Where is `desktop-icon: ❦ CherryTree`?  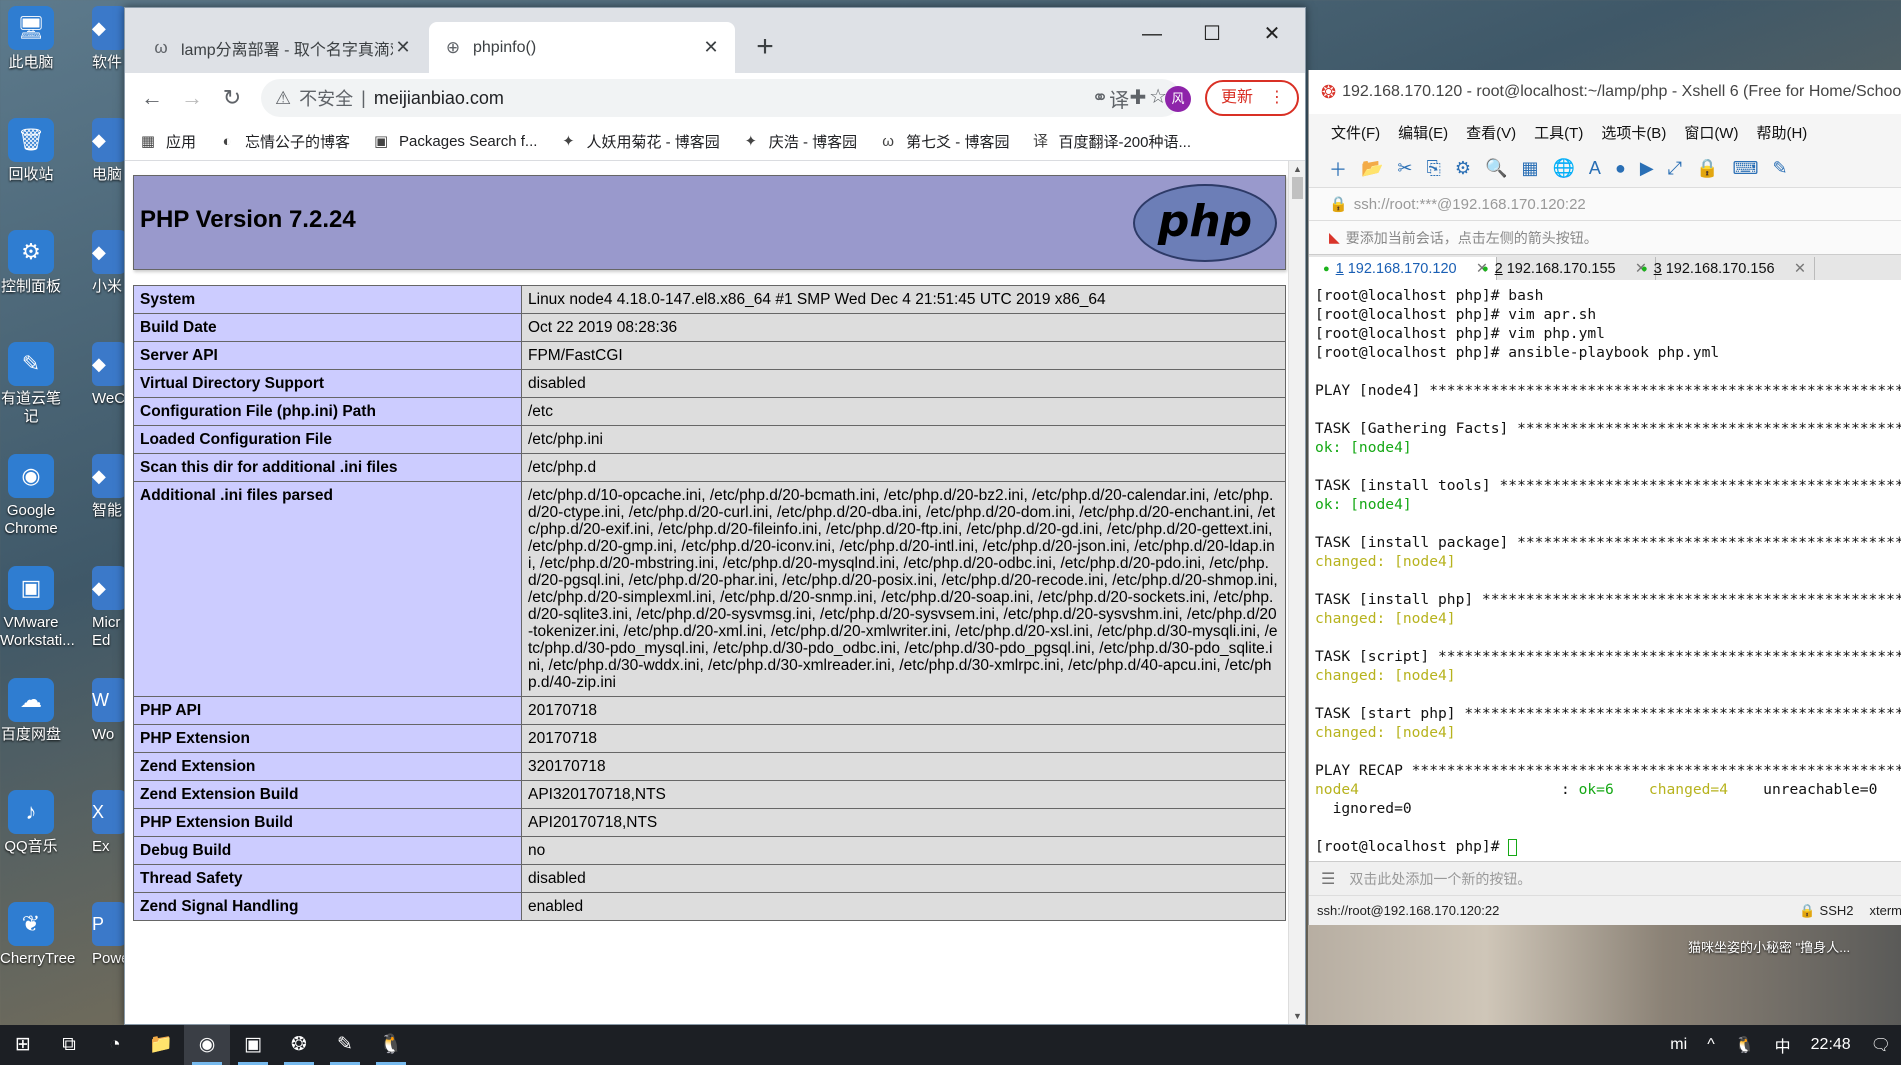
desktop-icon: ❦ CherryTree is located at coordinates (37, 946).